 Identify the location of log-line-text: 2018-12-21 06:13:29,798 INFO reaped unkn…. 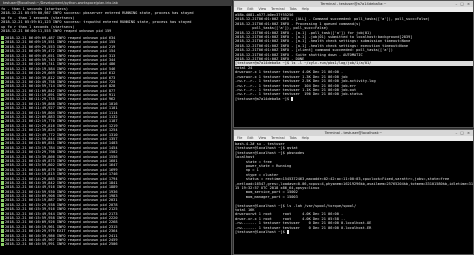
(61, 152).